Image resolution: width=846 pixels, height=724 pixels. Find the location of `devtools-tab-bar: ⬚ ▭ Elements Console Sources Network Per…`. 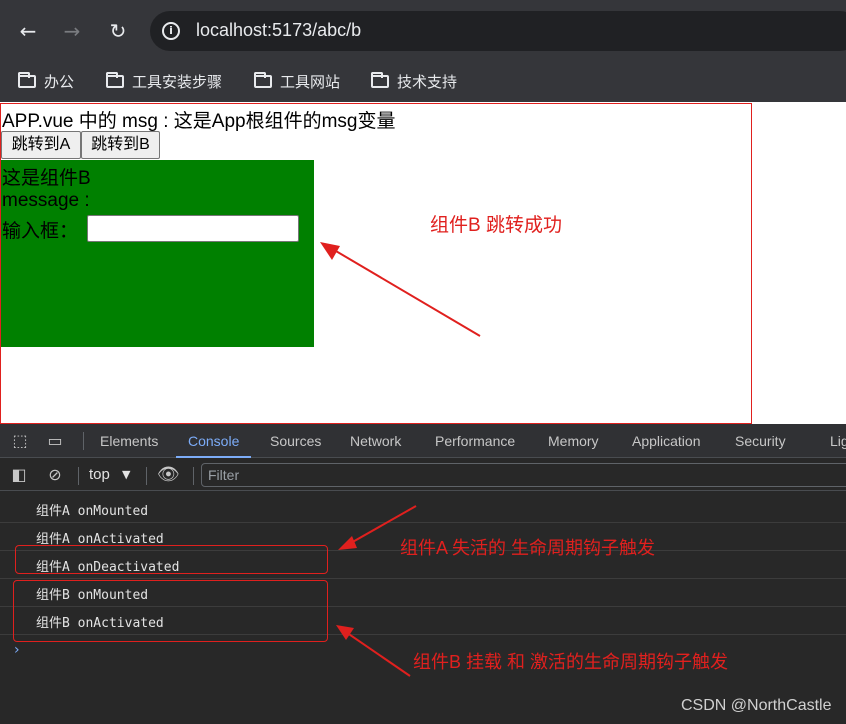

devtools-tab-bar: ⬚ ▭ Elements Console Sources Network Per… is located at coordinates (423, 441).